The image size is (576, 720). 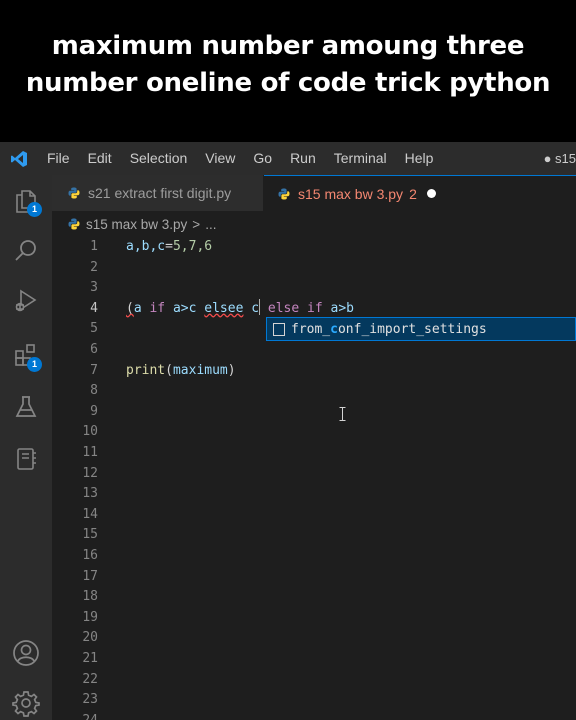 What do you see at coordinates (94, 308) in the screenshot?
I see `line-number: 4` at bounding box center [94, 308].